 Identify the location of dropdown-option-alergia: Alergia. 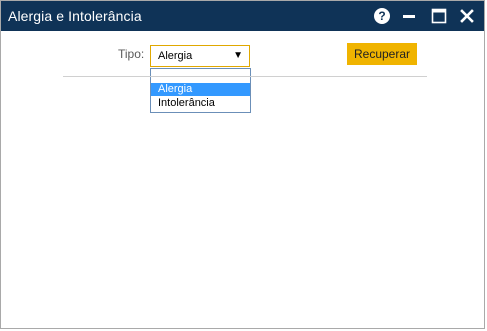
(200, 89).